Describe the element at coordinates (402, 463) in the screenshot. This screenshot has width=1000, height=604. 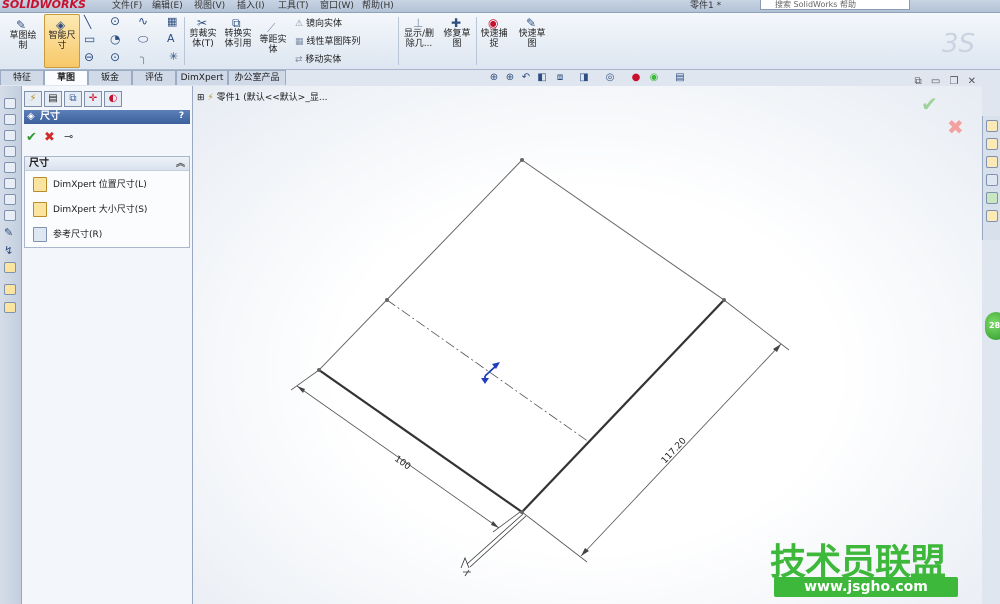
I see `dimension-text-left: 100` at that location.